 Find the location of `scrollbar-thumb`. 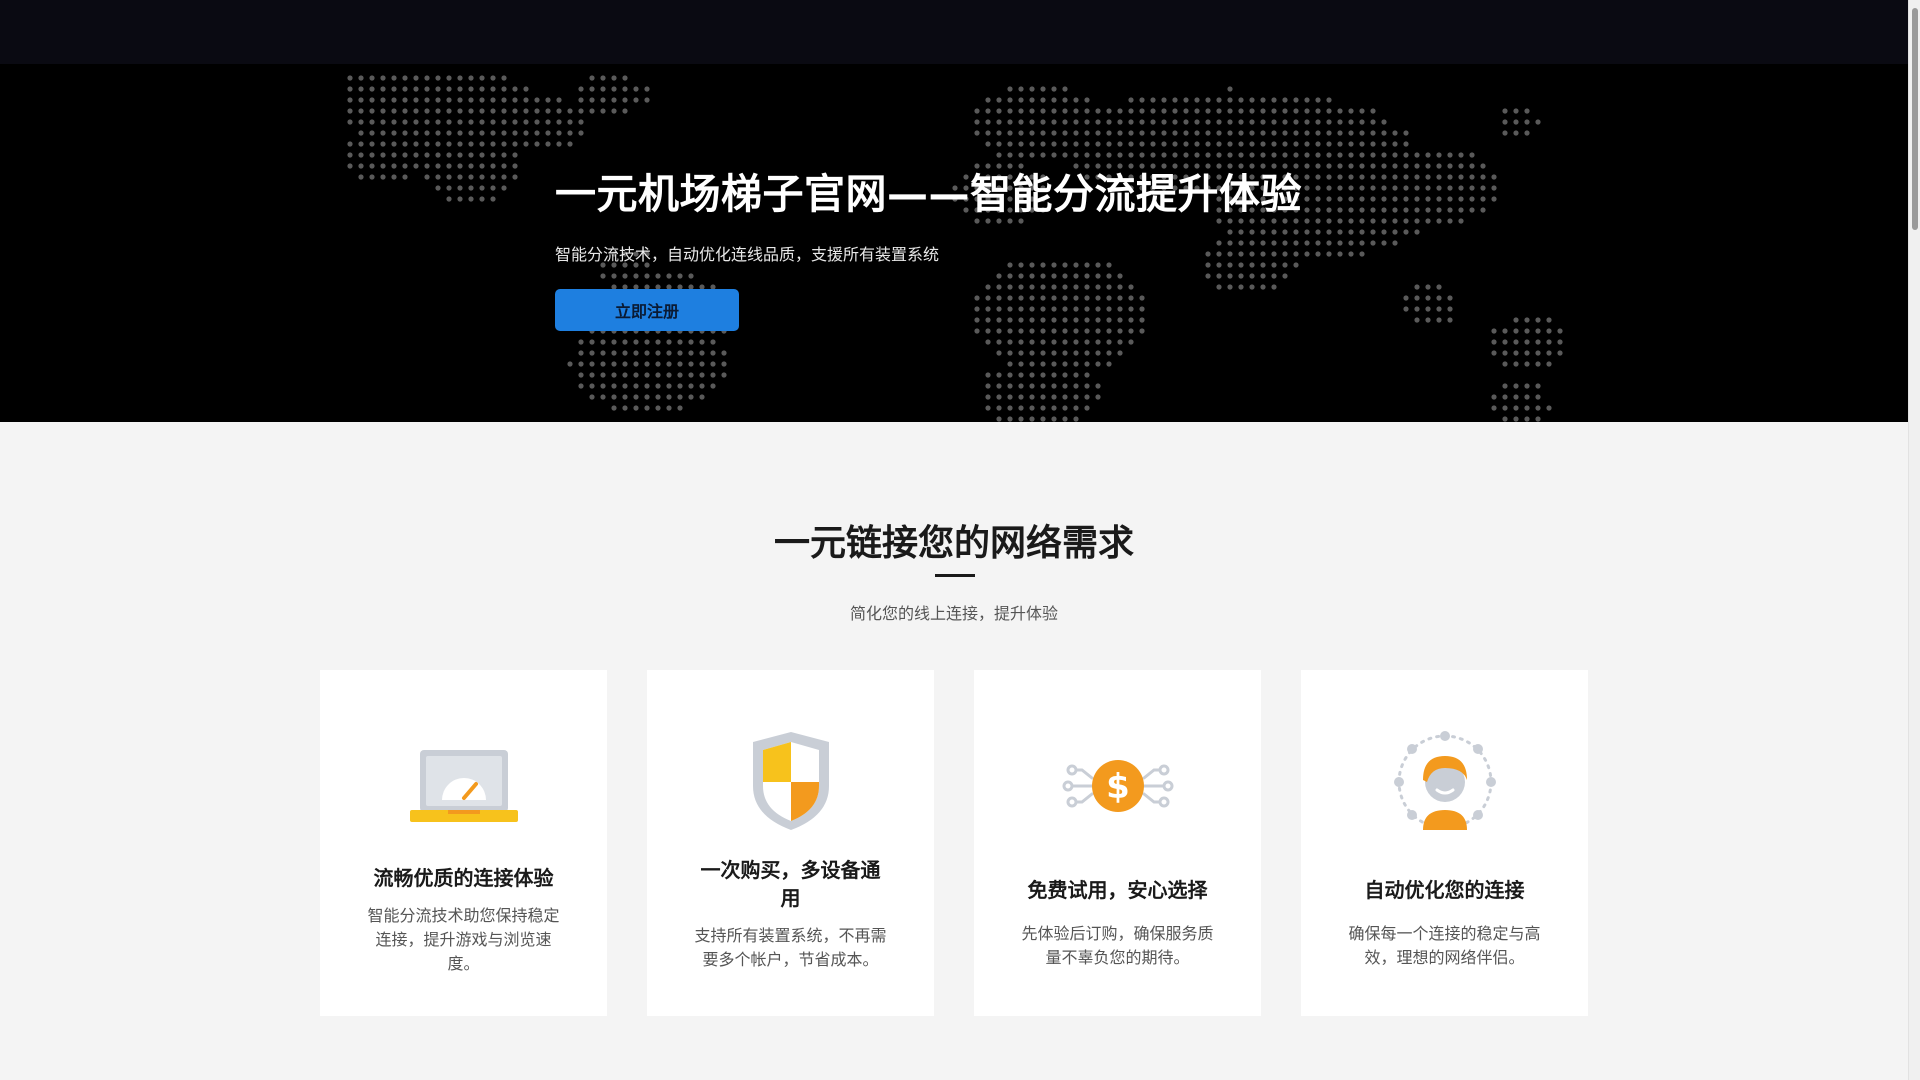

scrollbar-thumb is located at coordinates (1915, 119).